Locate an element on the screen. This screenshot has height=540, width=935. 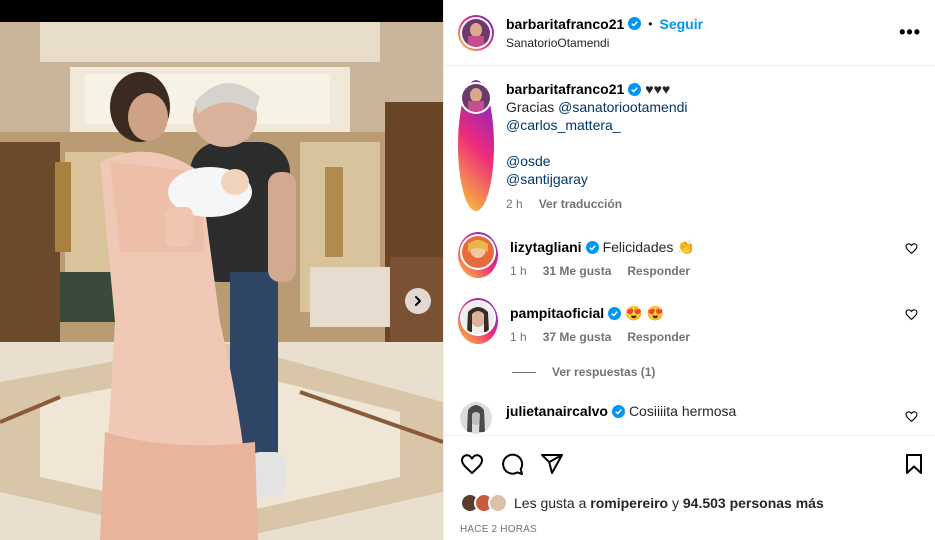
liker-username: romipereiro is located at coordinates (629, 503).